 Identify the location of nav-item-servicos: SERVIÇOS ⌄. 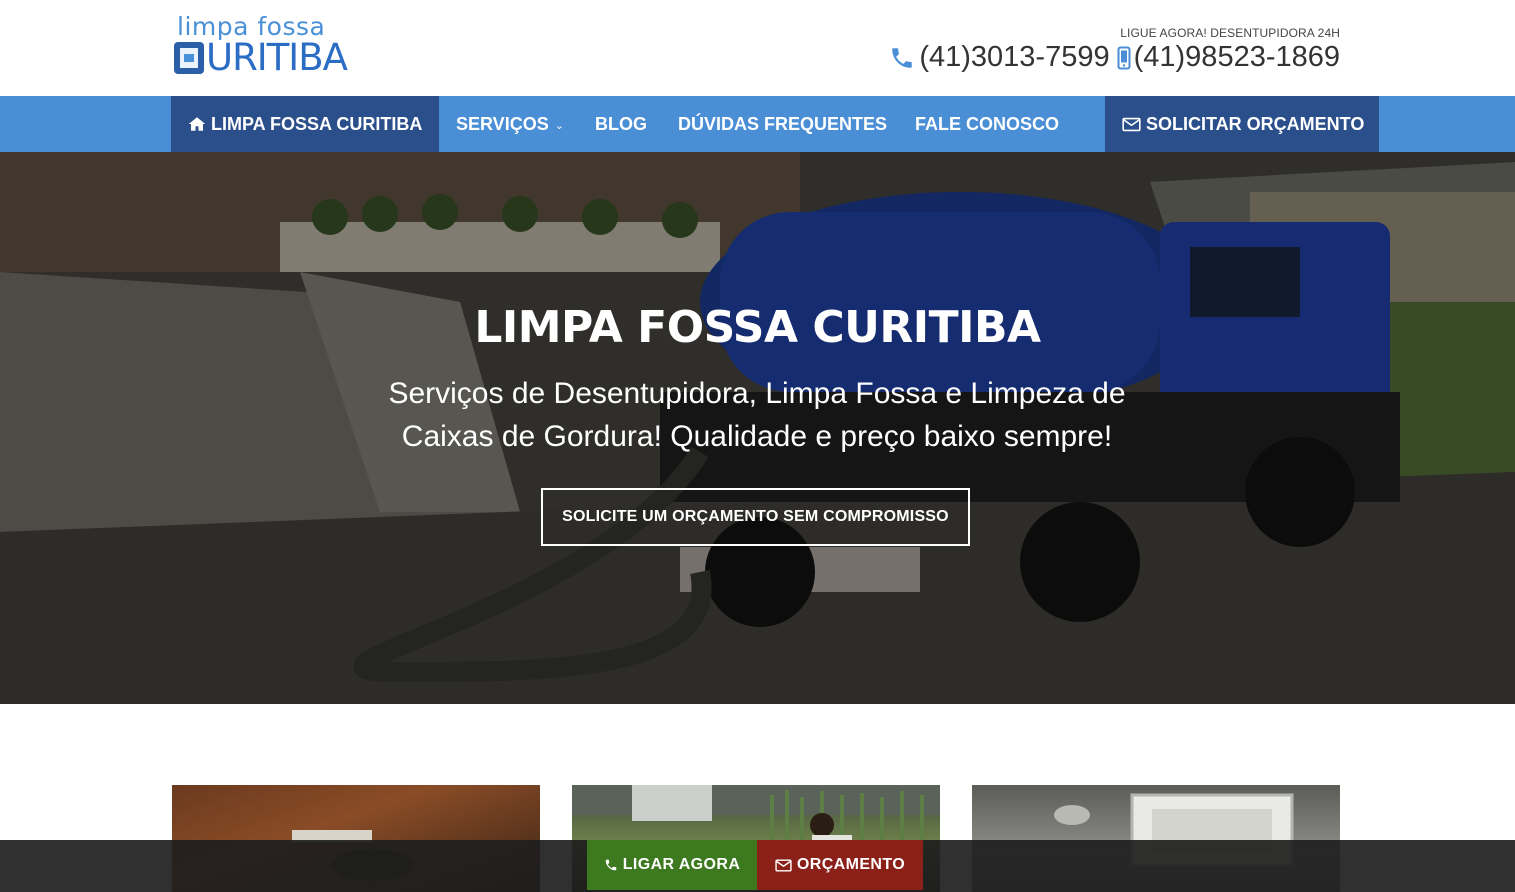
(510, 124).